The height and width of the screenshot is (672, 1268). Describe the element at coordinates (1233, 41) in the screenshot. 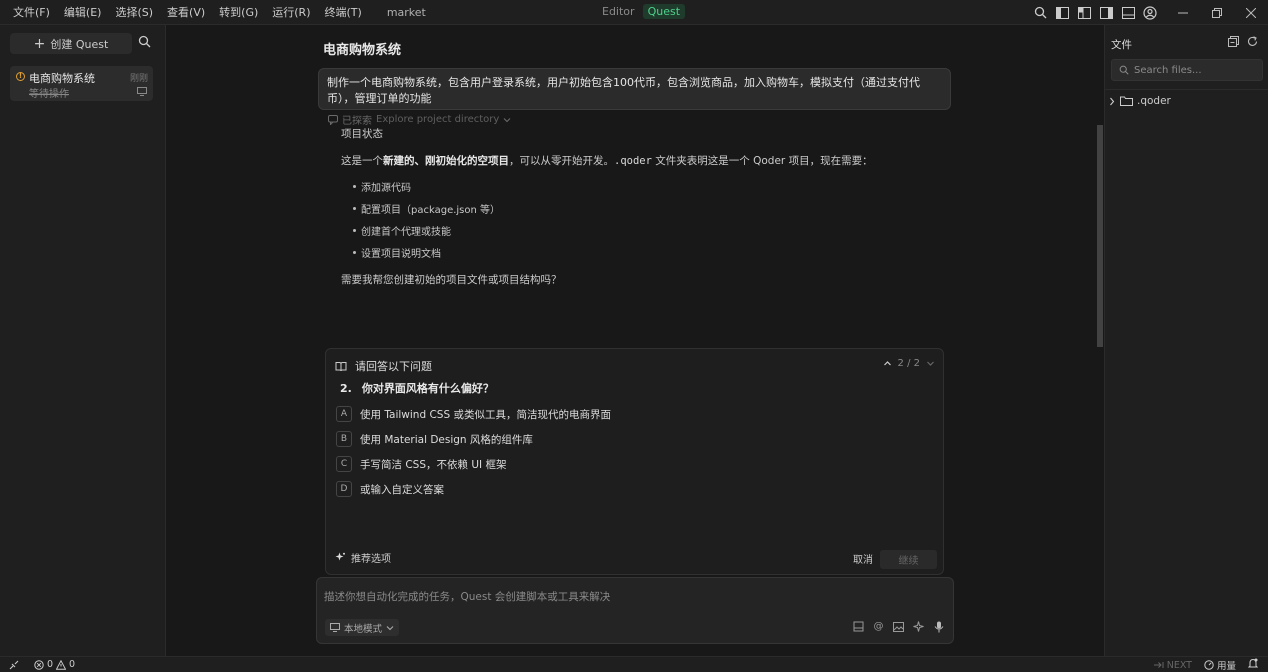

I see `collapse-all-icon` at that location.